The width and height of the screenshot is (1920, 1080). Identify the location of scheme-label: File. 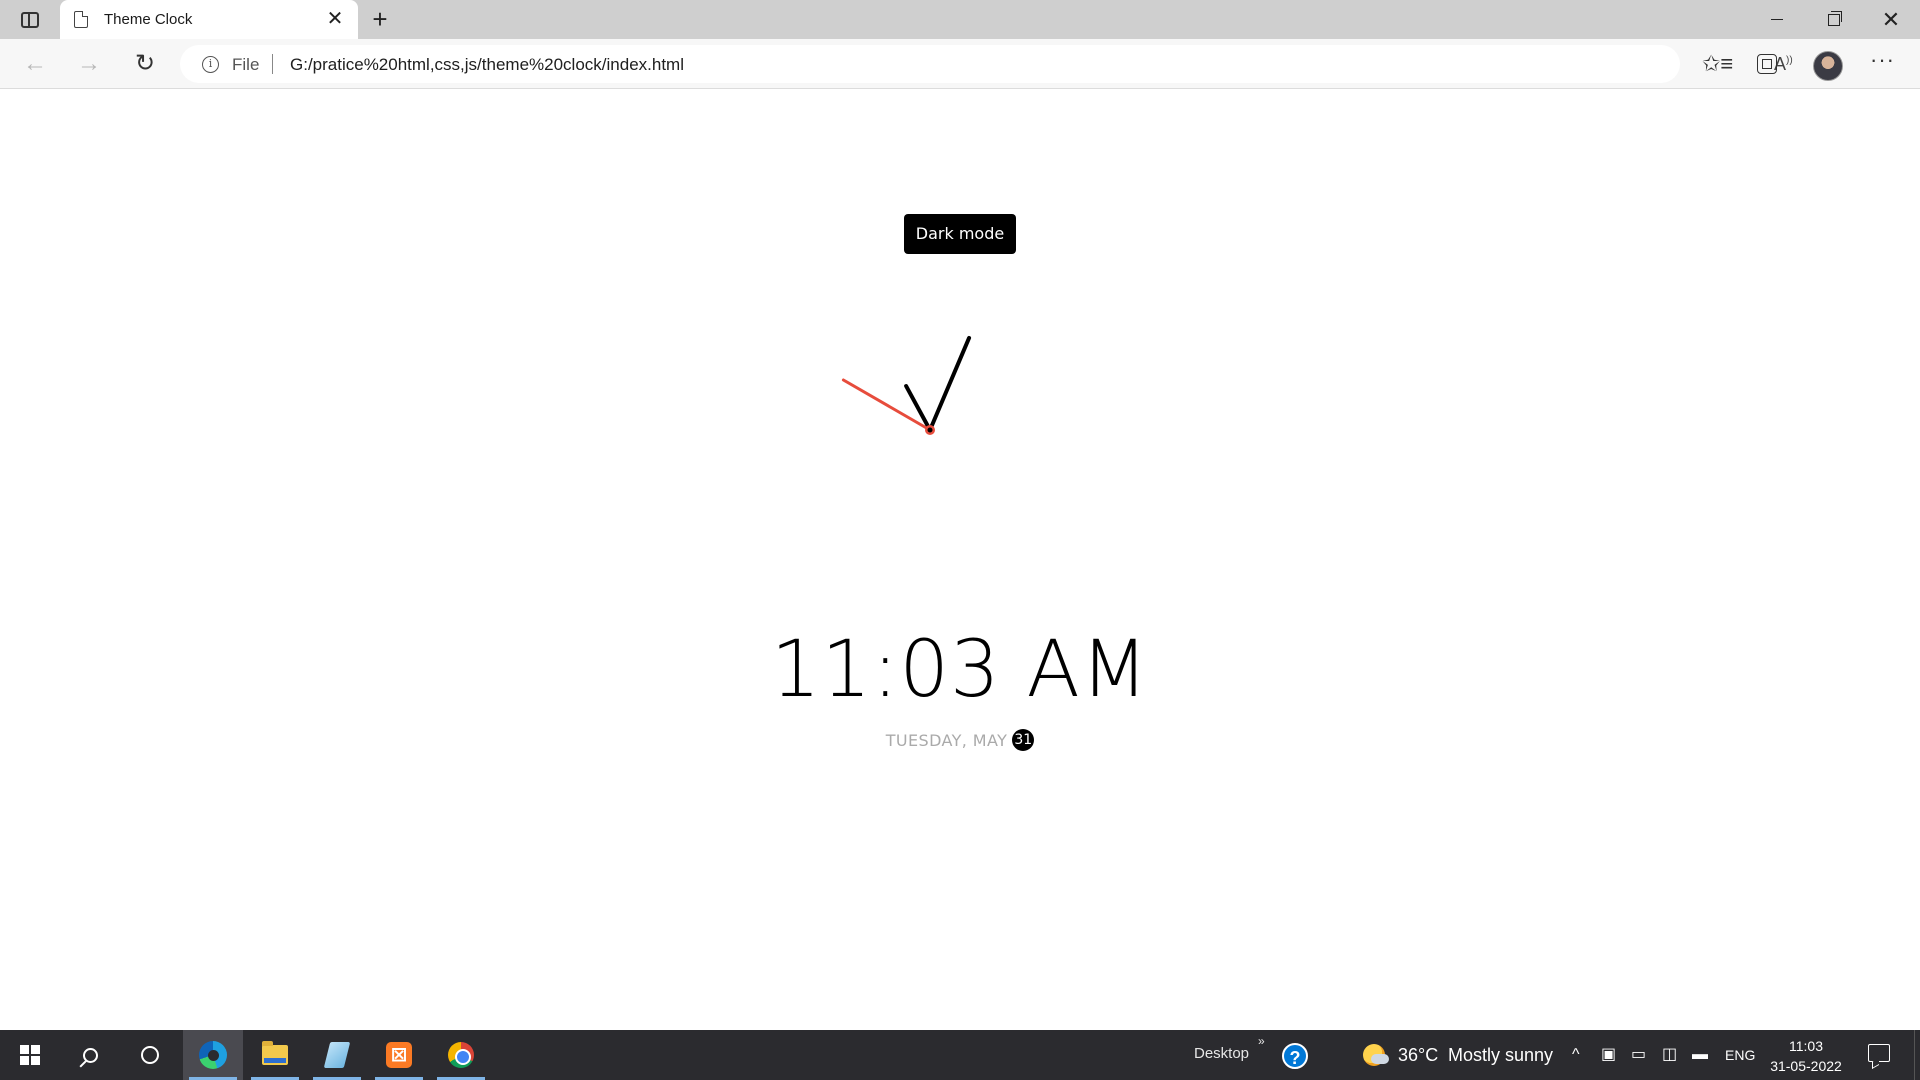
(246, 64).